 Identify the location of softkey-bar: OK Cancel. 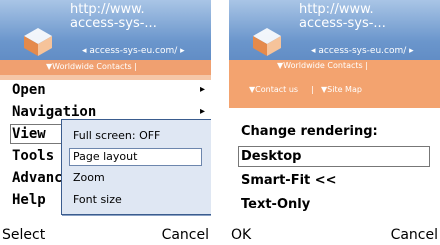
(334, 235).